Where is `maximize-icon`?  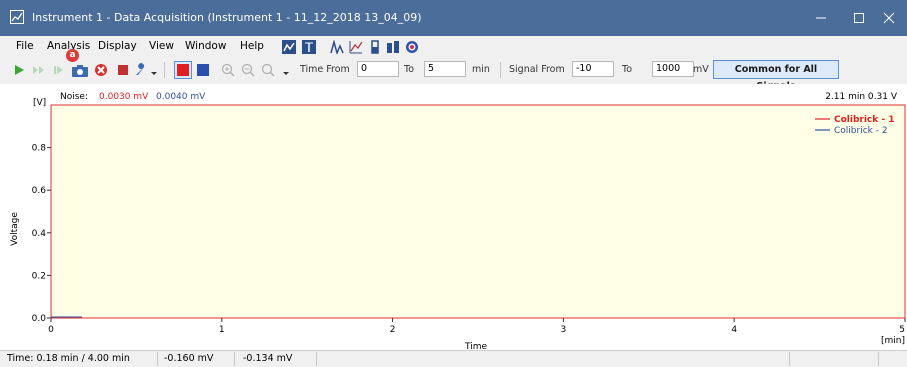 maximize-icon is located at coordinates (859, 18).